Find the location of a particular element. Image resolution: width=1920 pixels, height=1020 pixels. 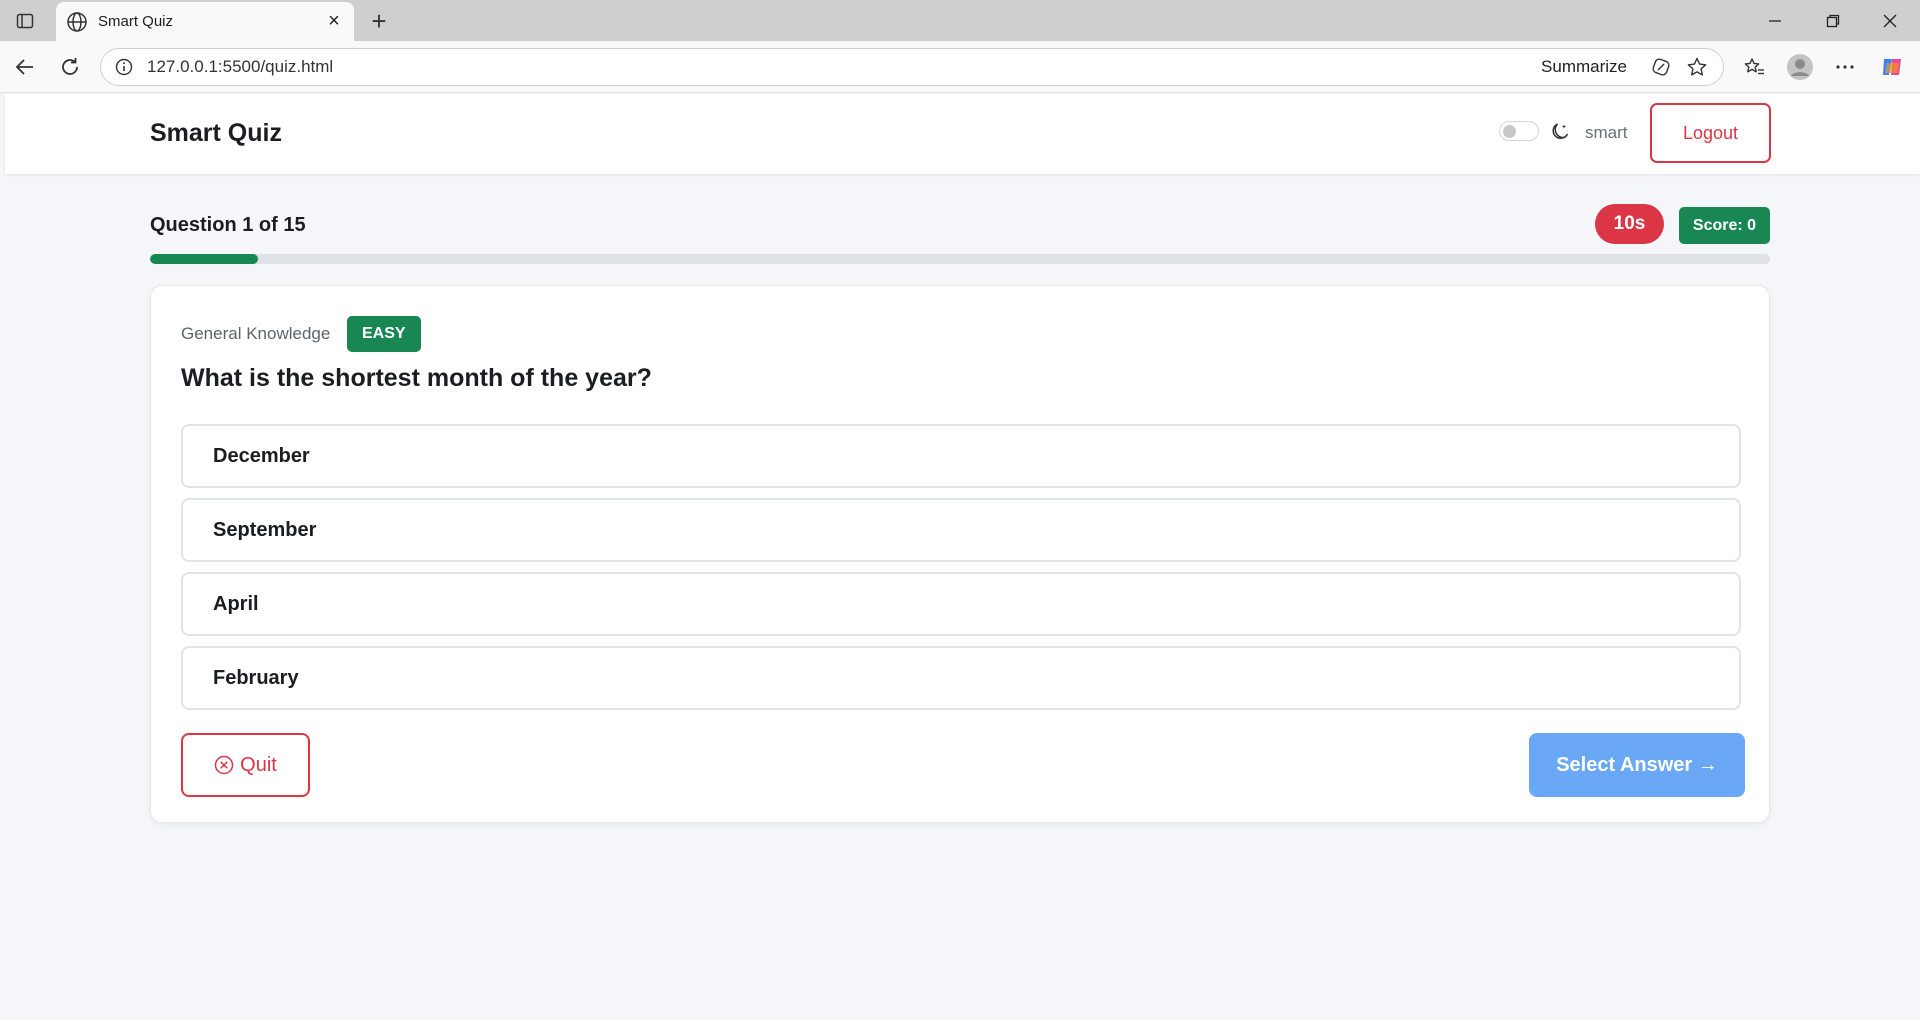

restore-icon is located at coordinates (1833, 21).